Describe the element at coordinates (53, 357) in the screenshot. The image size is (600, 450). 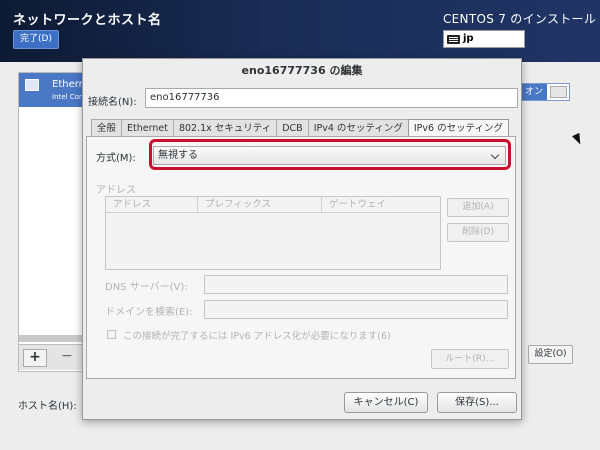
I see `connection-list-toolbar: + −` at that location.